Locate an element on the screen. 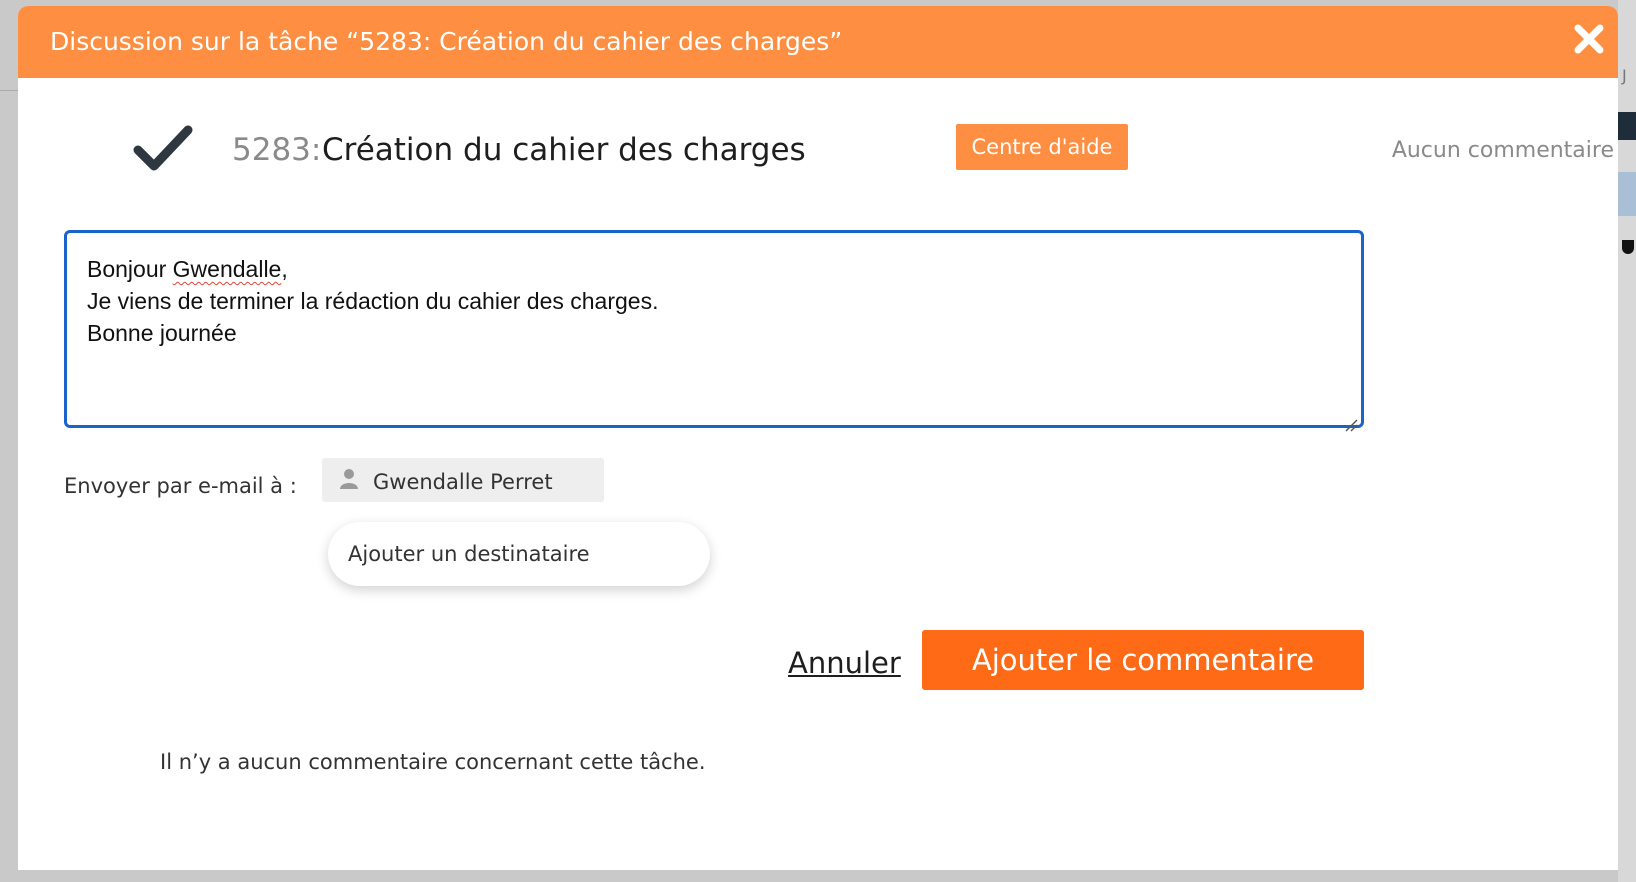 The image size is (1636, 882). background-app: J is located at coordinates (1627, 441).